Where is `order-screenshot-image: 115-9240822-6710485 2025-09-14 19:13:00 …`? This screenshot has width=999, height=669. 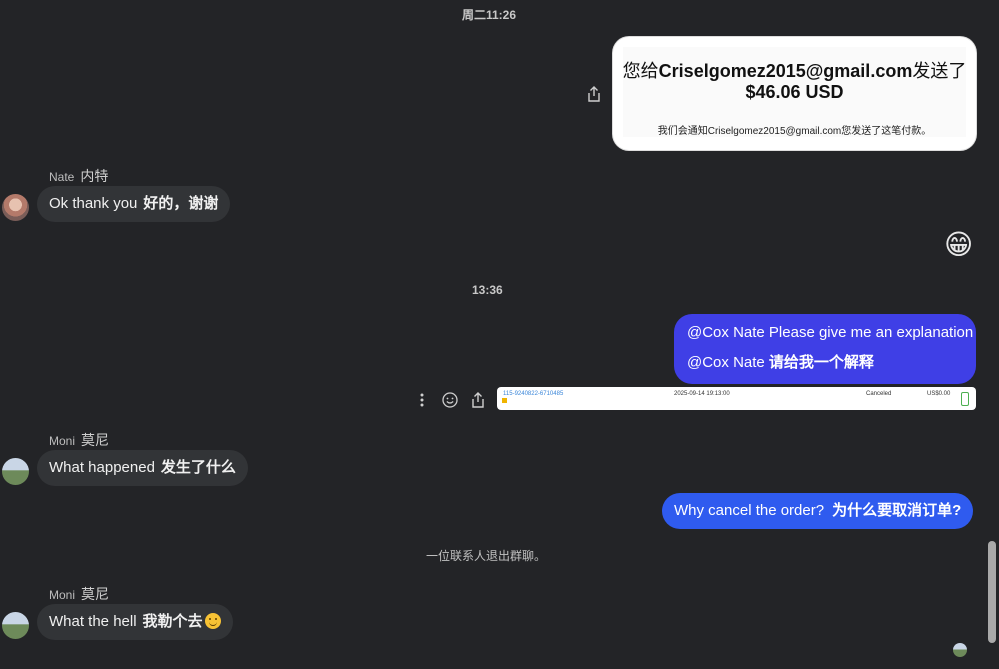 order-screenshot-image: 115-9240822-6710485 2025-09-14 19:13:00 … is located at coordinates (736, 398).